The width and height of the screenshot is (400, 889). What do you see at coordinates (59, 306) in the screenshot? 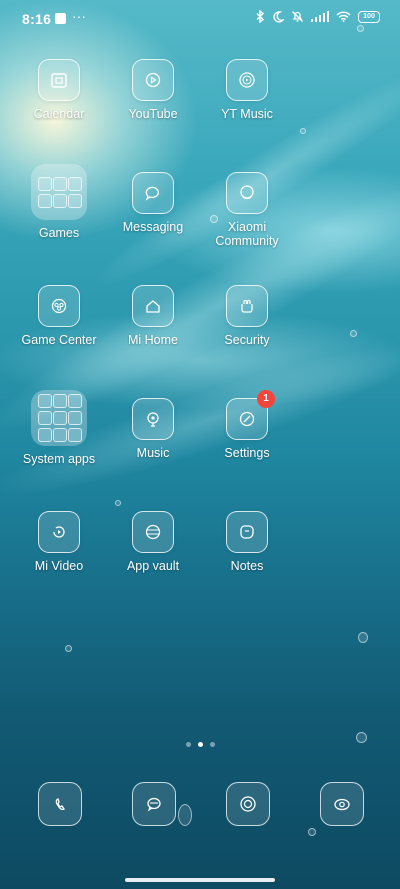
I see `game-center-icon` at bounding box center [59, 306].